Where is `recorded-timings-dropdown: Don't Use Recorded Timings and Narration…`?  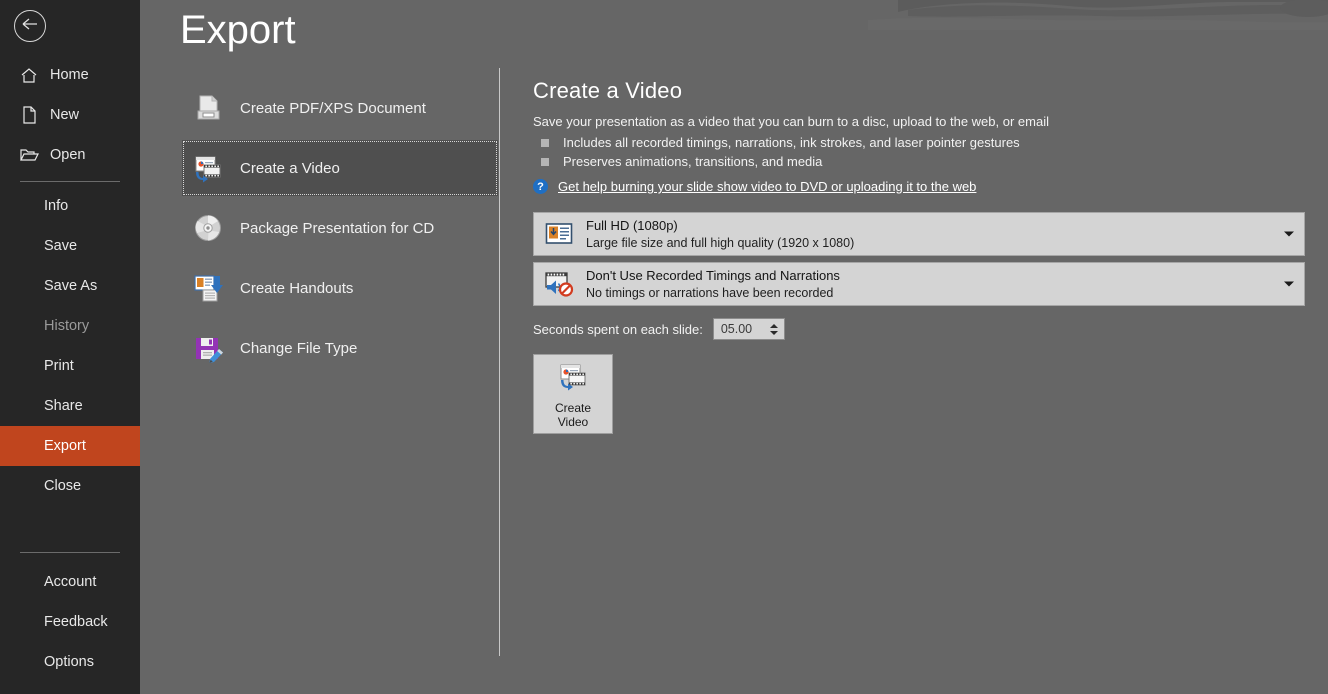
recorded-timings-dropdown: Don't Use Recorded Timings and Narration… is located at coordinates (919, 284).